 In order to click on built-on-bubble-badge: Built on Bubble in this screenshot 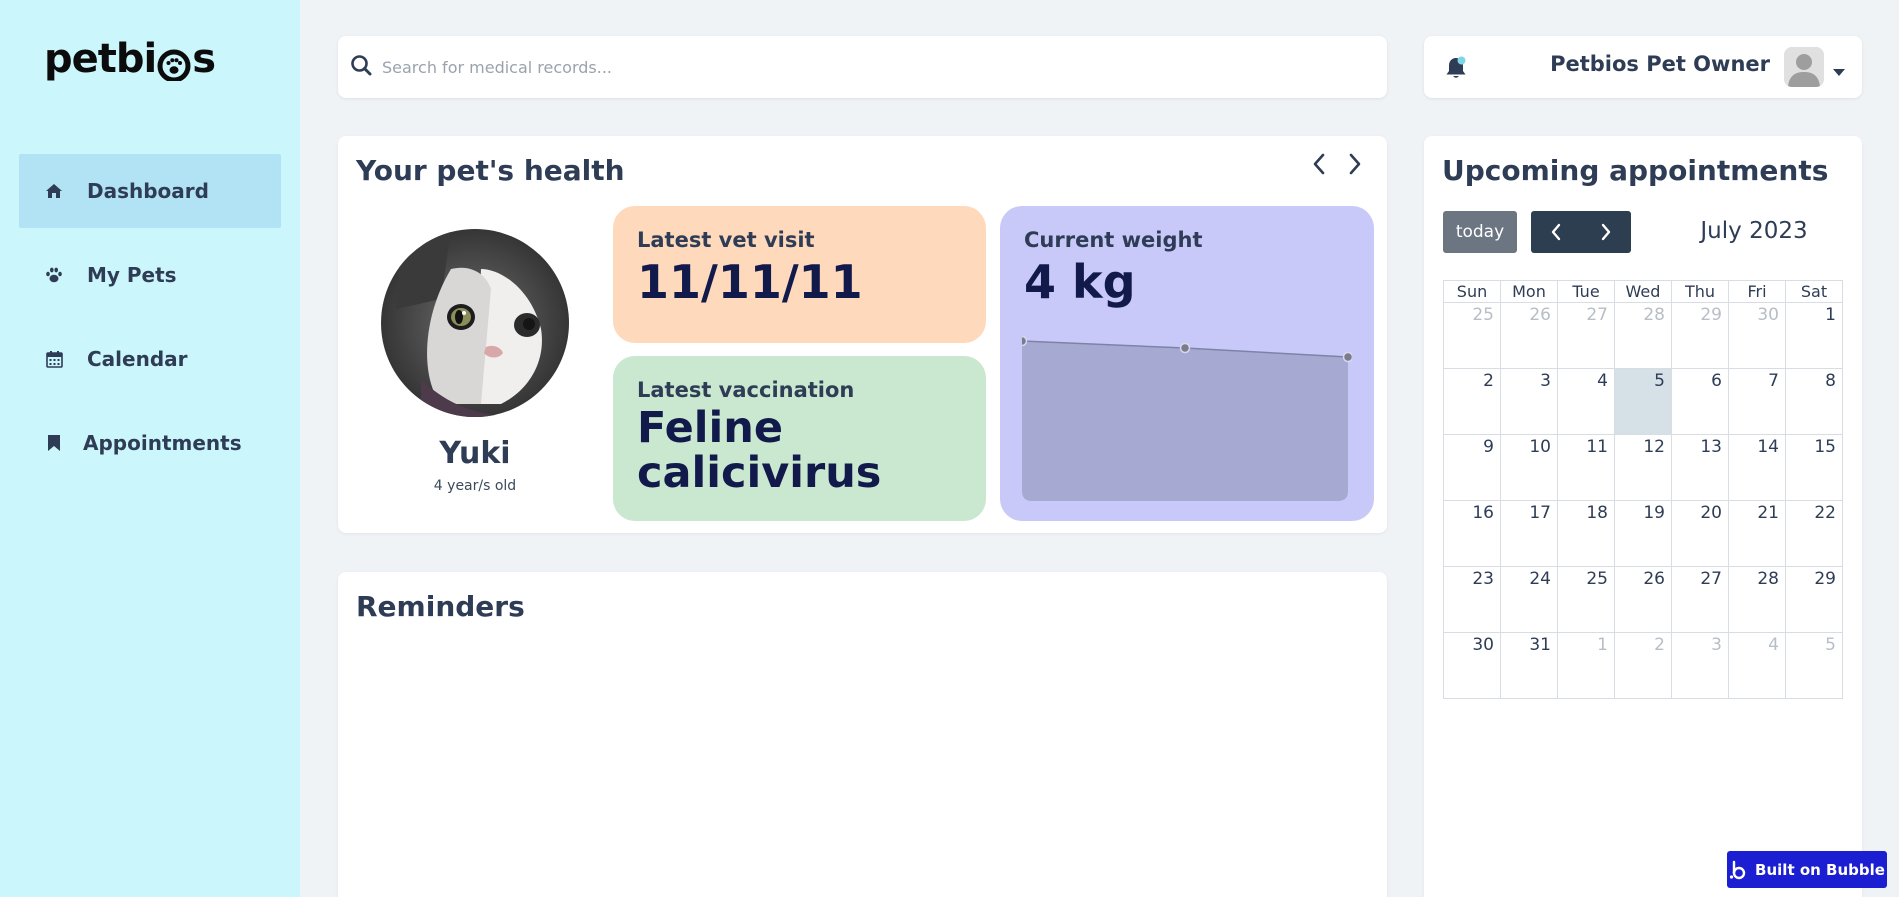, I will do `click(1807, 869)`.